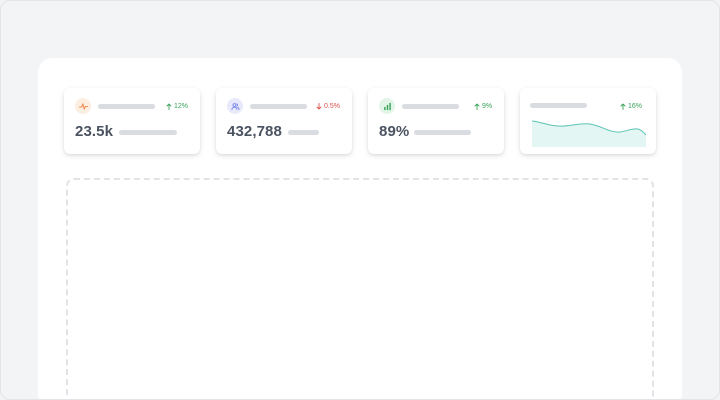 The width and height of the screenshot is (720, 400). Describe the element at coordinates (487, 106) in the screenshot. I see `trend-text: 9%` at that location.